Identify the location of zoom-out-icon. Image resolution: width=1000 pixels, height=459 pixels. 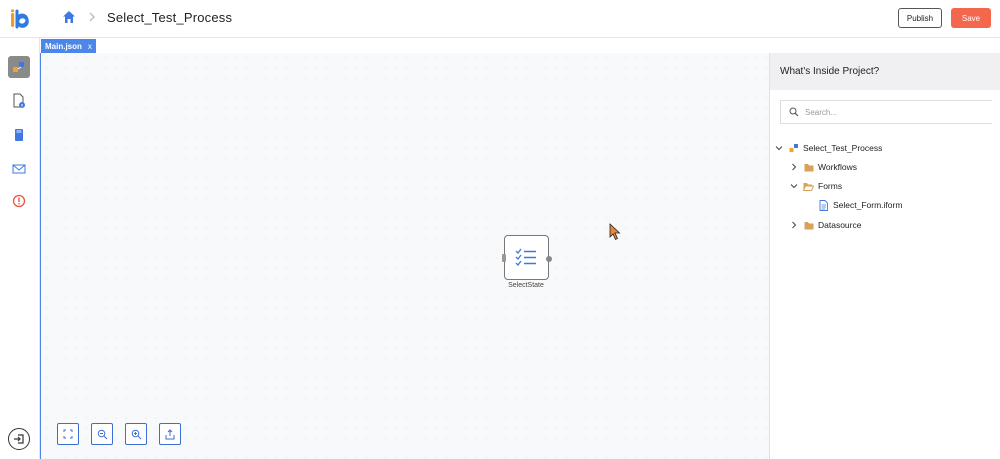
(102, 434).